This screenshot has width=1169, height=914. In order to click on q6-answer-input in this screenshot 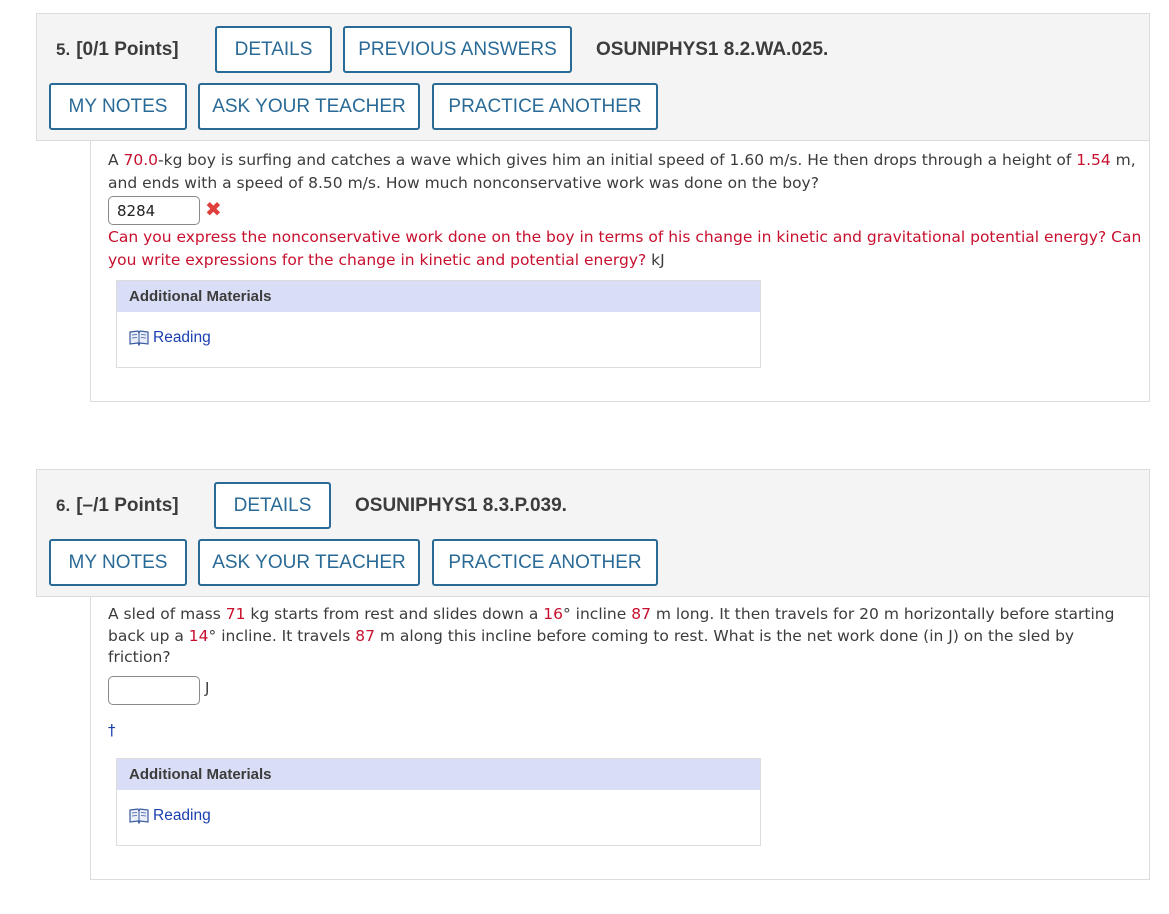, I will do `click(154, 690)`.